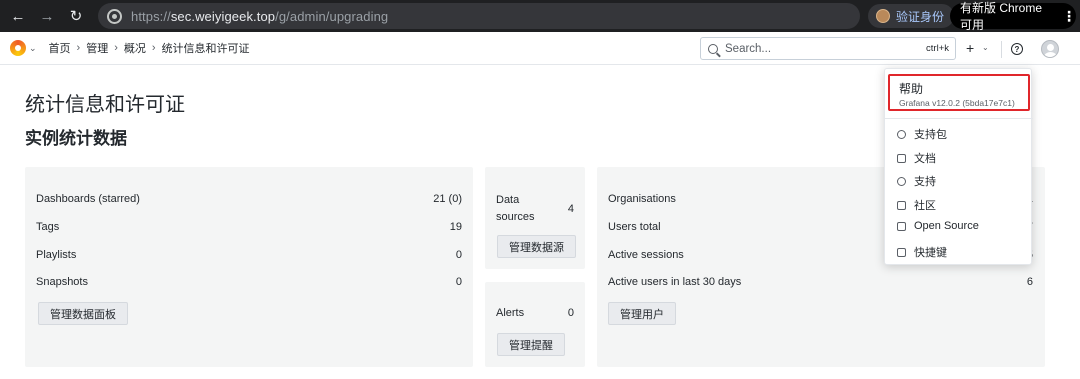 The height and width of the screenshot is (379, 1080). I want to click on menu-item-community: 社区, so click(916, 205).